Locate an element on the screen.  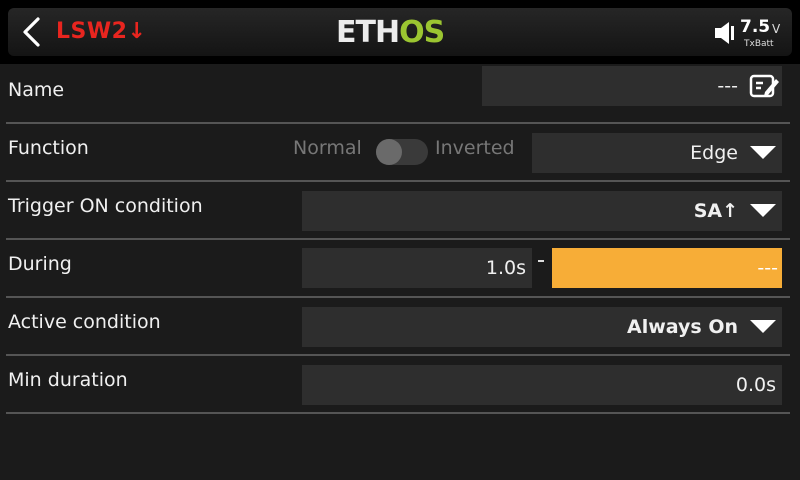
header-bar: LSW2↓ ETHOS 7.5 V TxBatt is located at coordinates (400, 32).